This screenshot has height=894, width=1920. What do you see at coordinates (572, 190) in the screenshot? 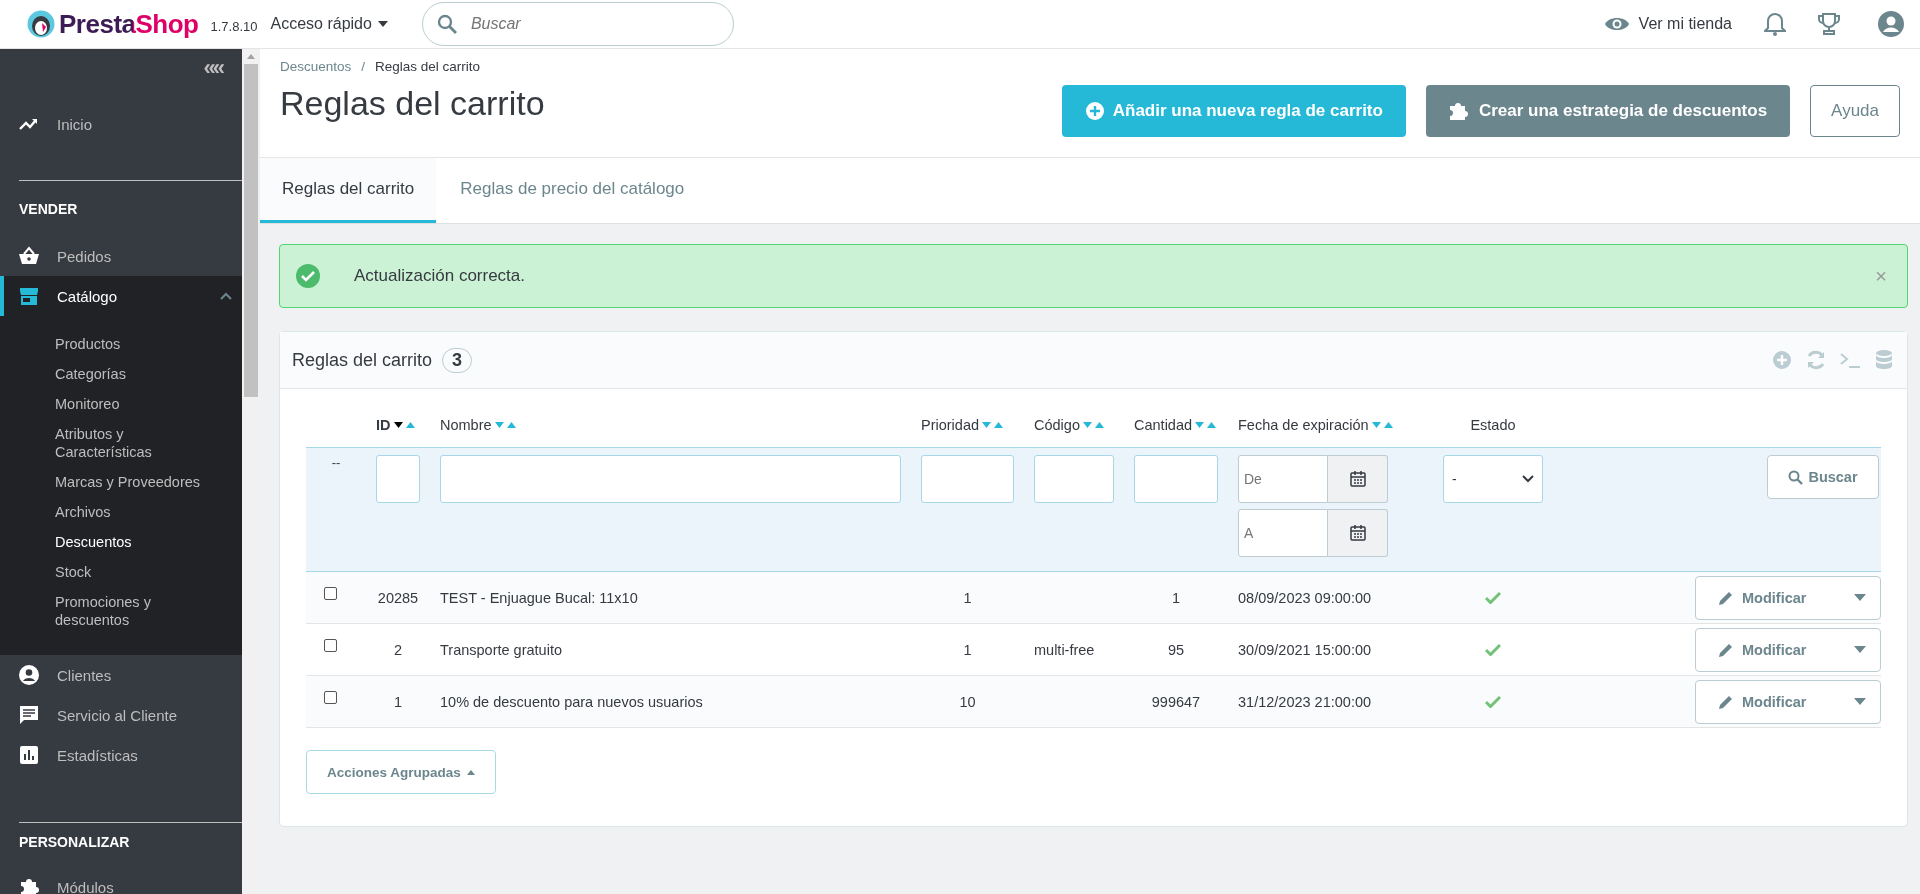
I see `tab: Reglas de precio del catálogo` at bounding box center [572, 190].